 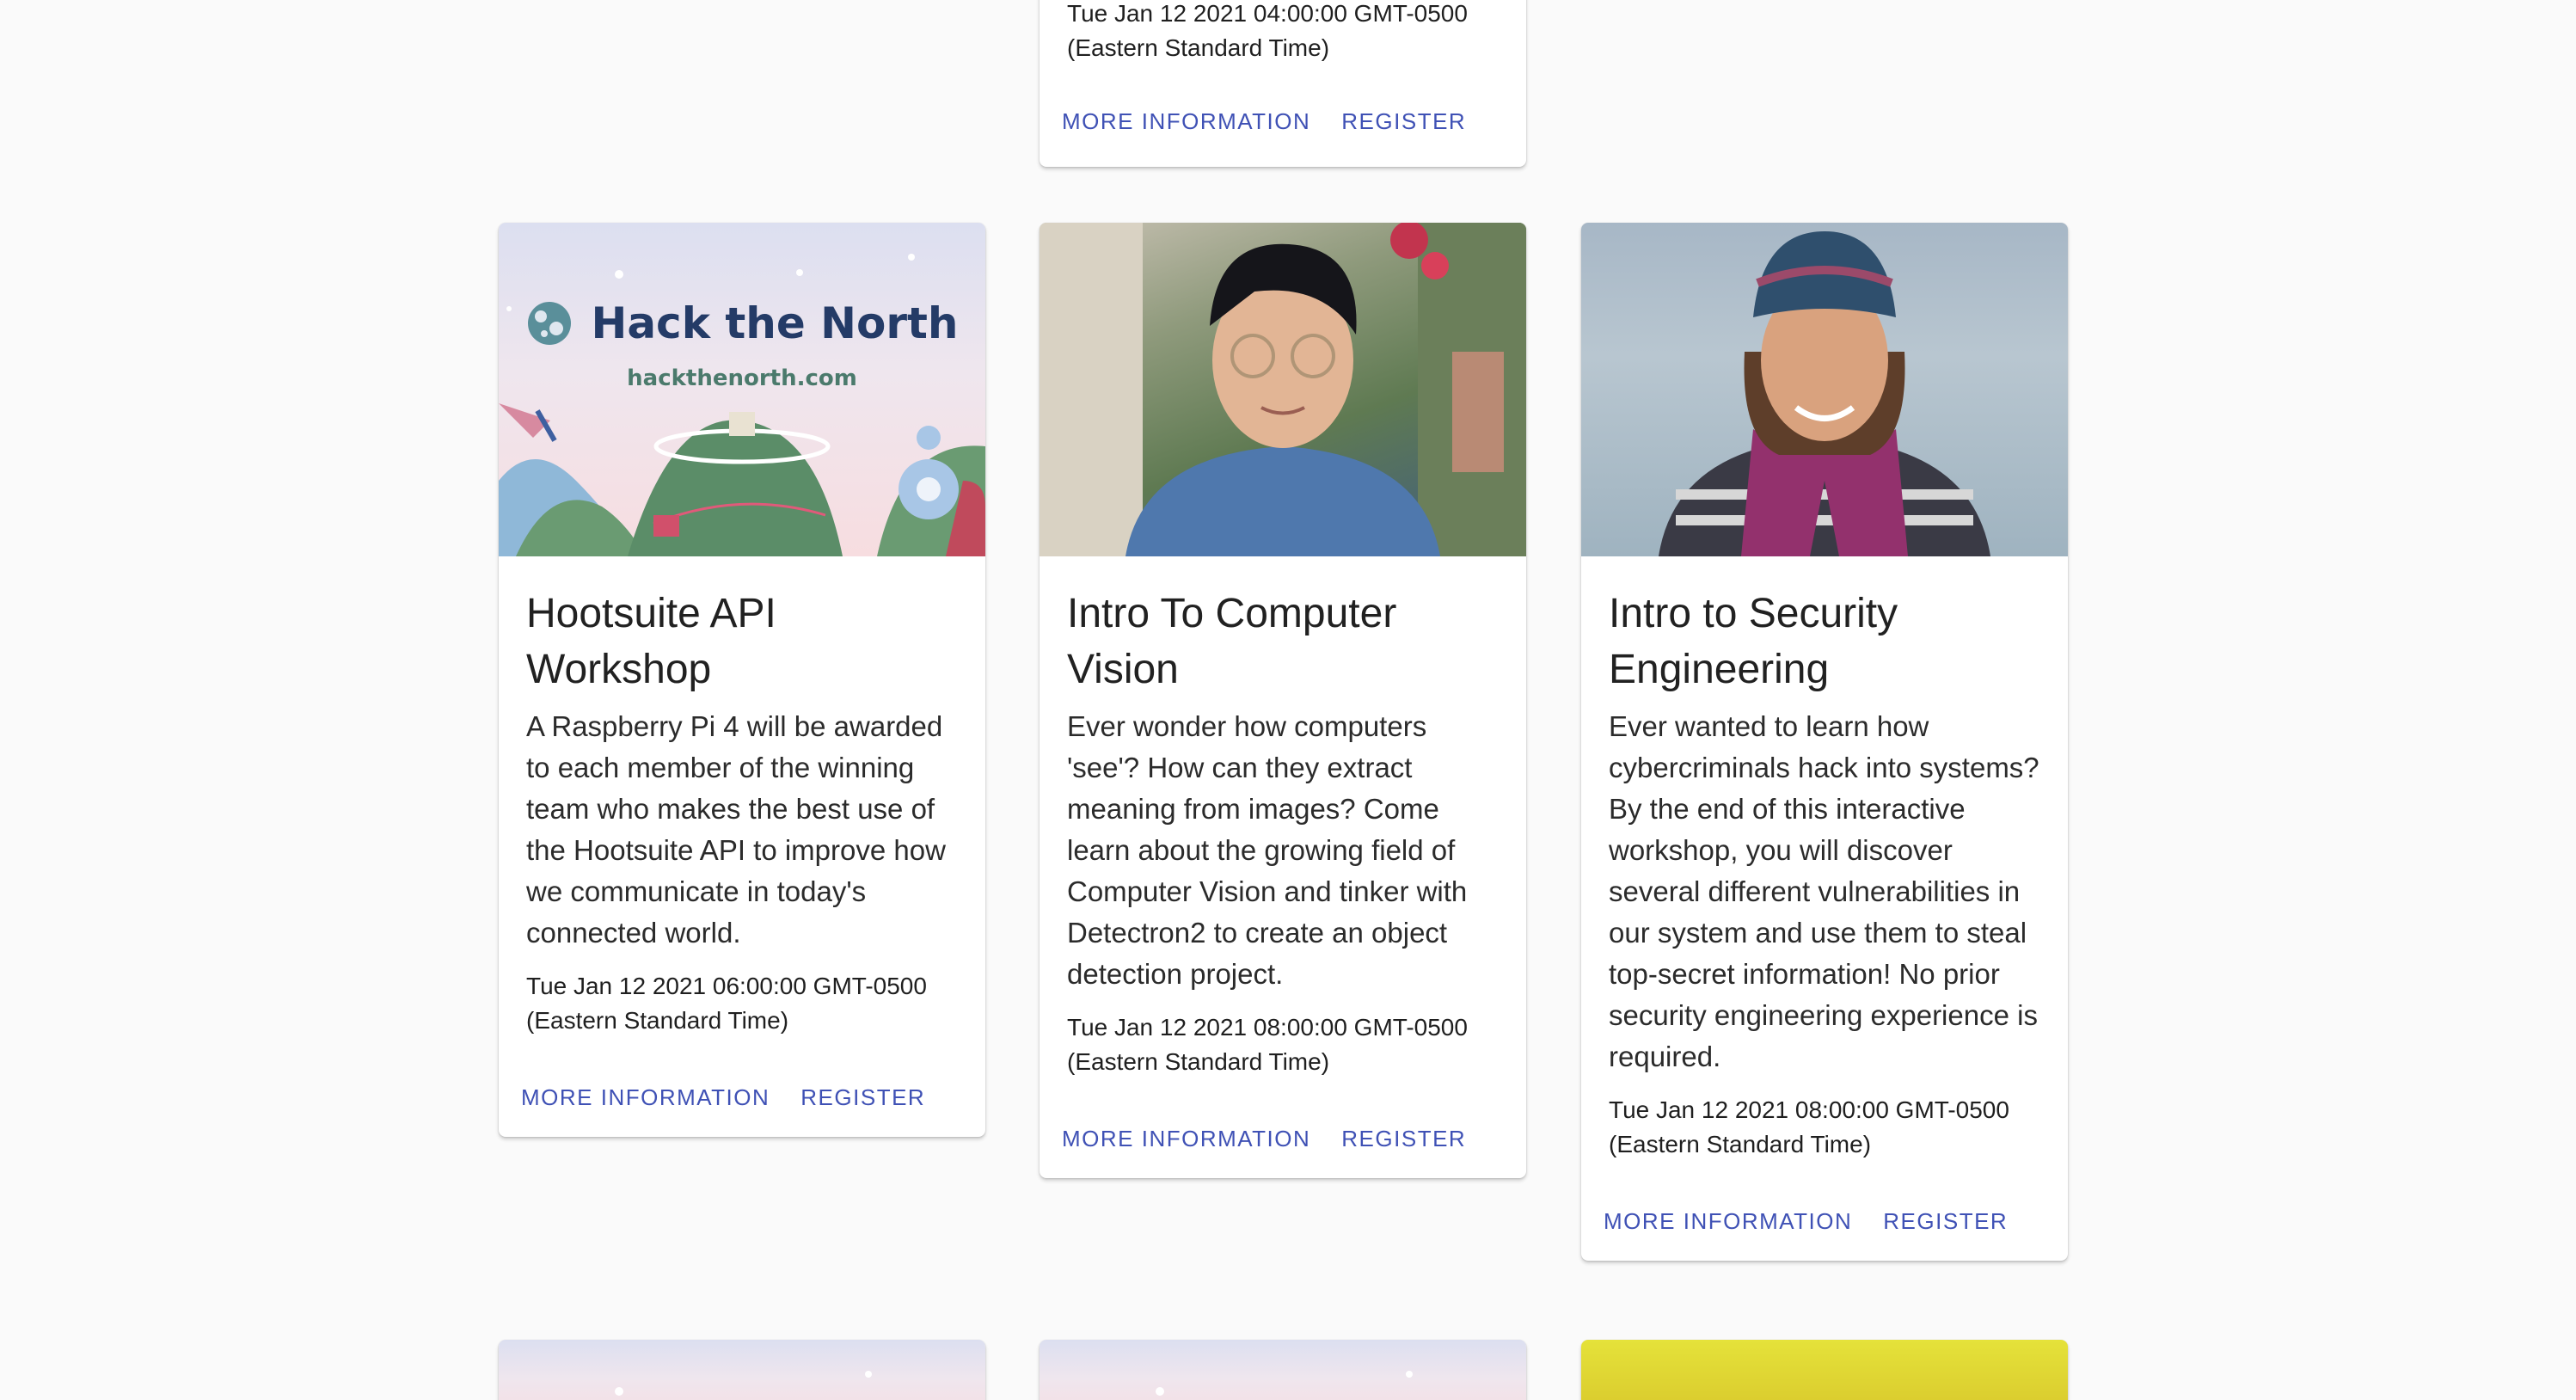 I want to click on globe-icon, so click(x=550, y=323).